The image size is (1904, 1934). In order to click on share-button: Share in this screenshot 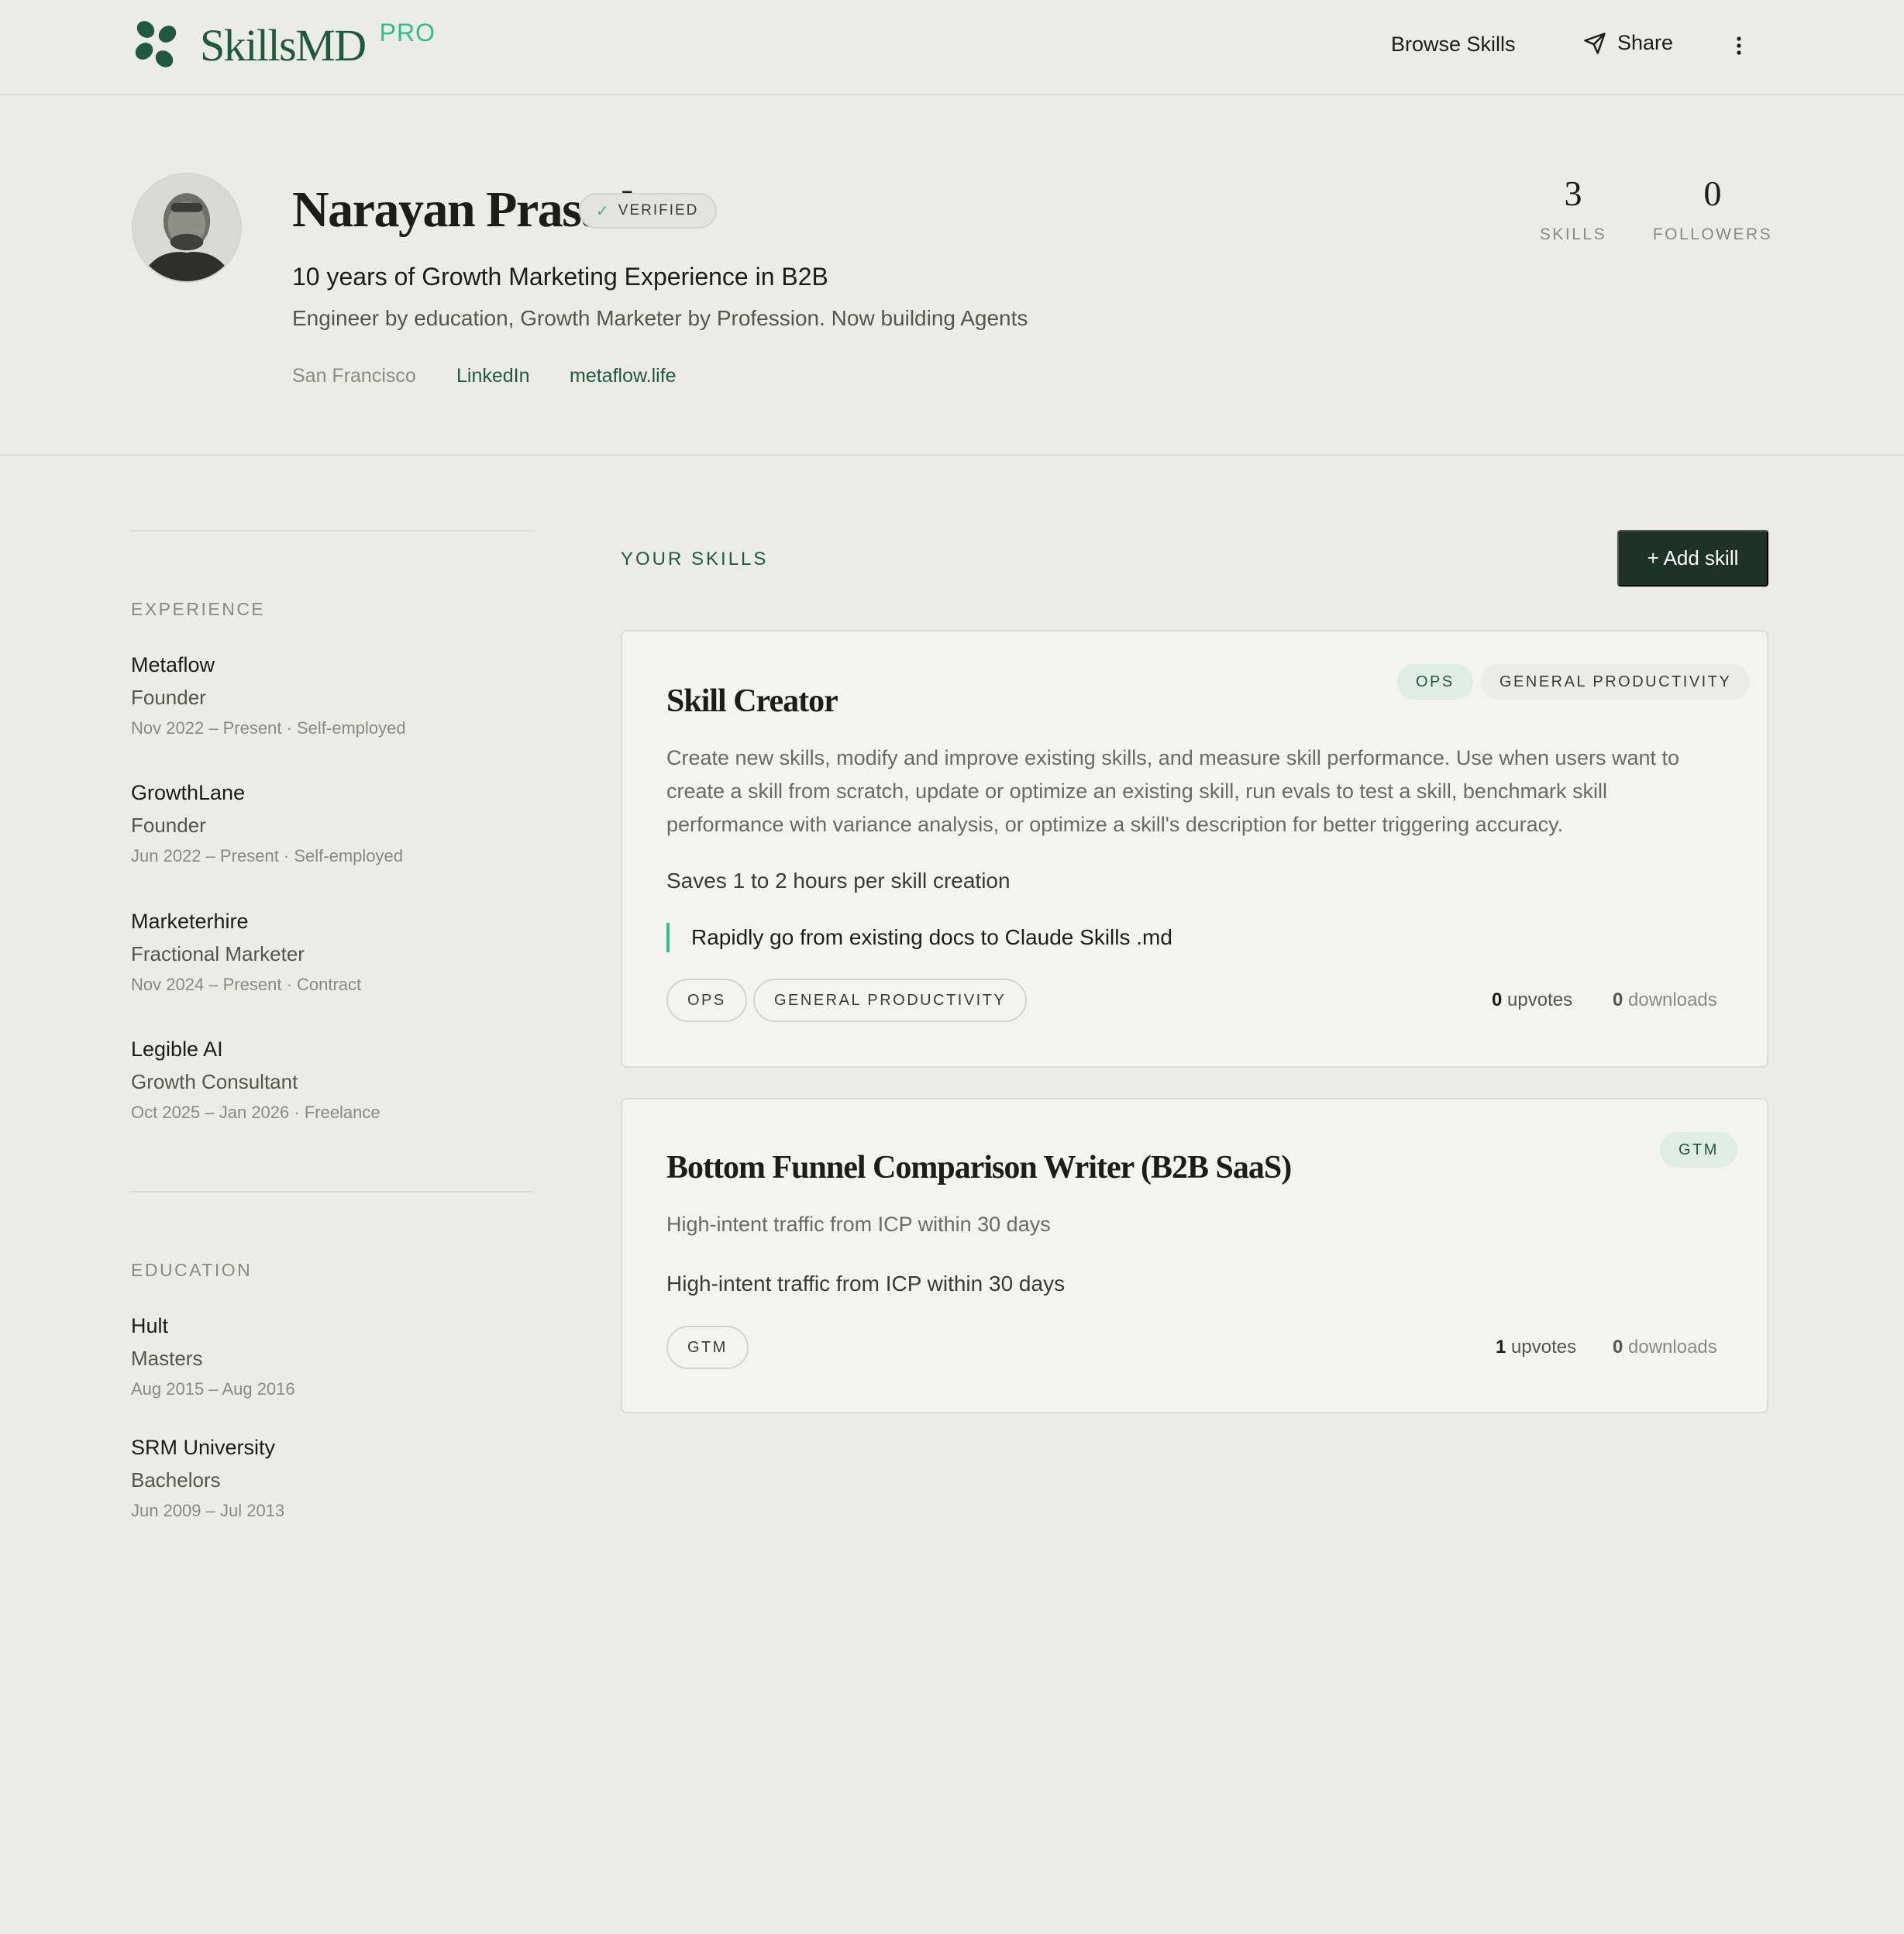, I will do `click(1628, 43)`.